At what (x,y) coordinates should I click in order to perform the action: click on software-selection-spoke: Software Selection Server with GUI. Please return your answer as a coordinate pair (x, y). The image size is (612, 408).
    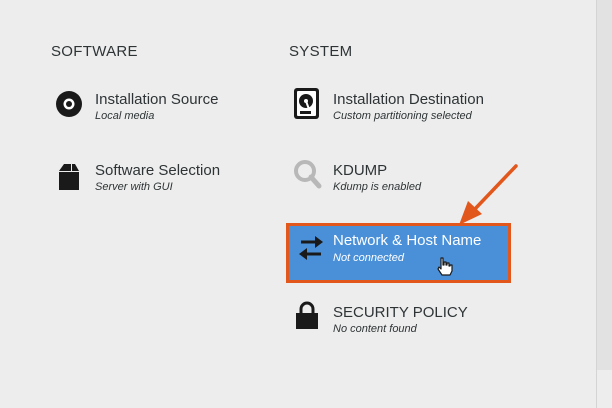
    Looking at the image, I should click on (153, 182).